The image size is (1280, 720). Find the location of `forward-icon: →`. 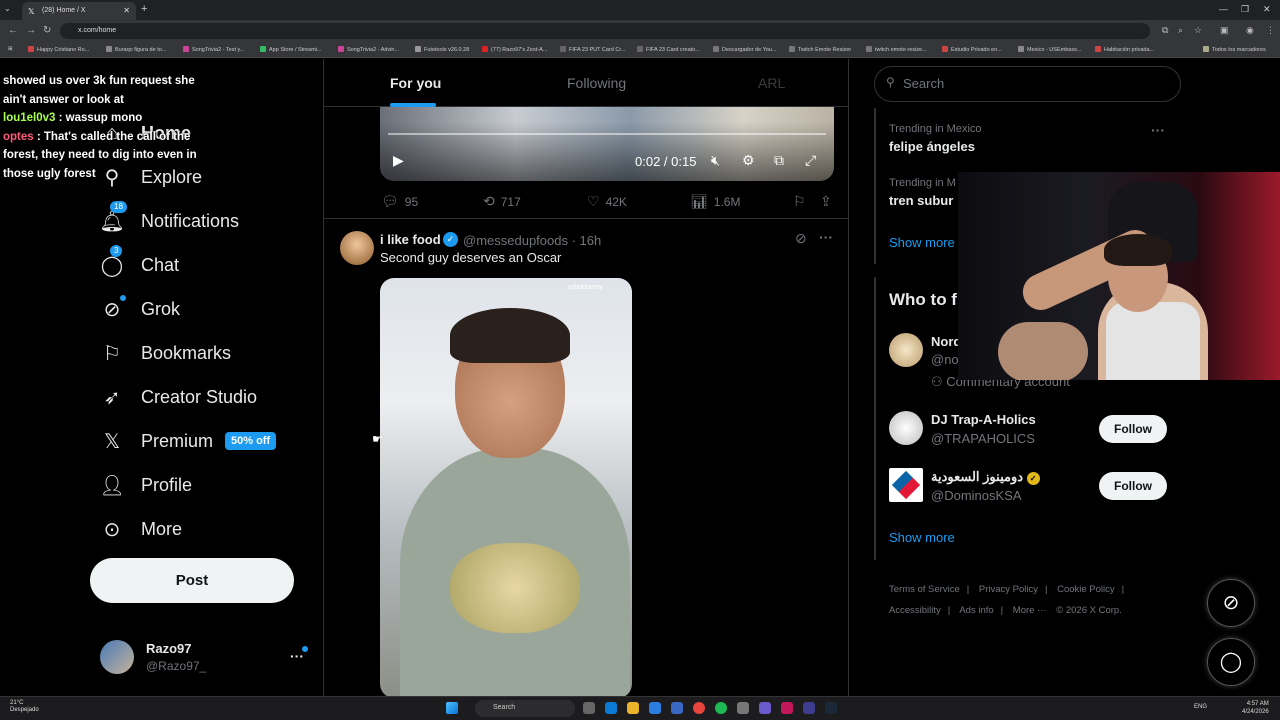

forward-icon: → is located at coordinates (31, 30).